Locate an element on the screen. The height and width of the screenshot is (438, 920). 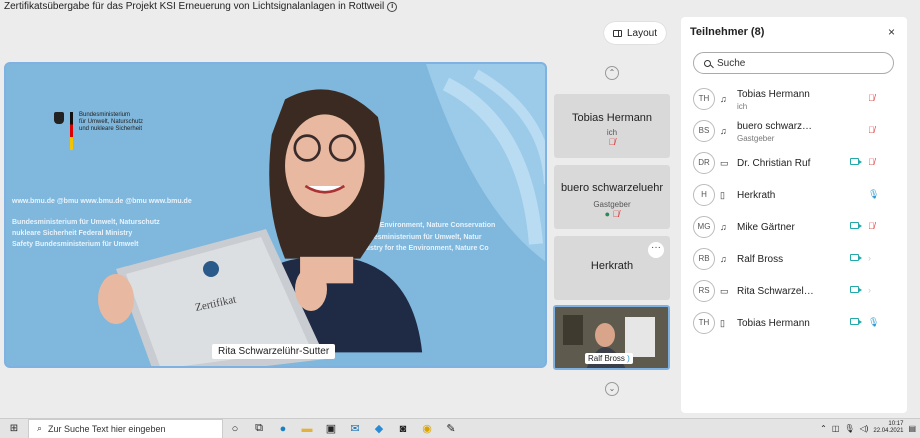
close-panel-button: × is located at coordinates (891, 32).